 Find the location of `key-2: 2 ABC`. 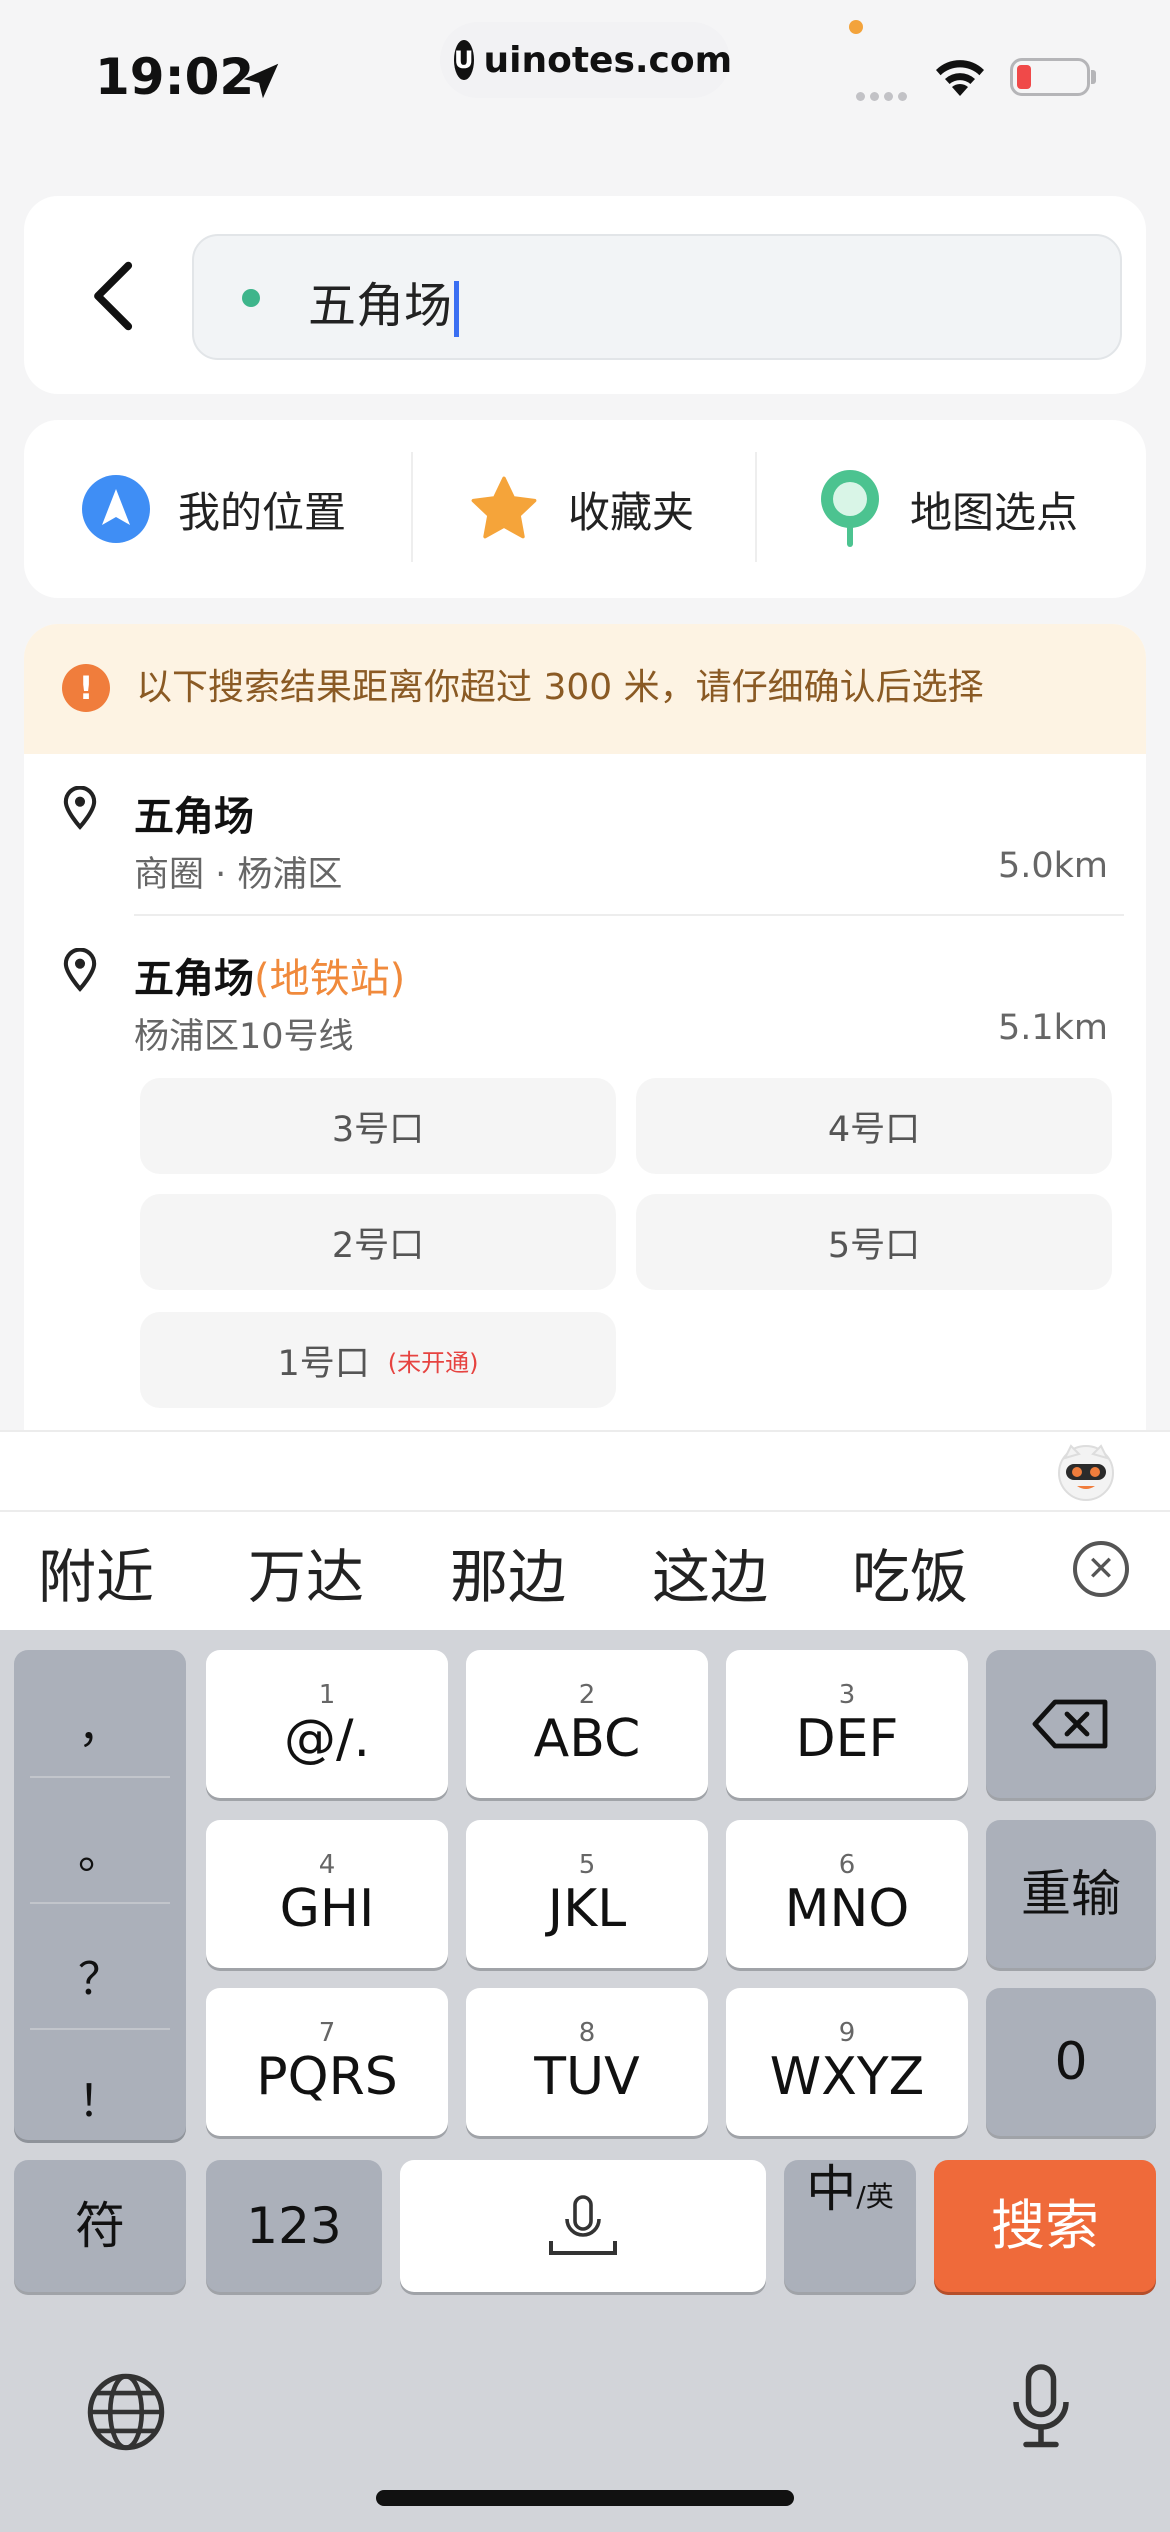

key-2: 2 ABC is located at coordinates (587, 1724).